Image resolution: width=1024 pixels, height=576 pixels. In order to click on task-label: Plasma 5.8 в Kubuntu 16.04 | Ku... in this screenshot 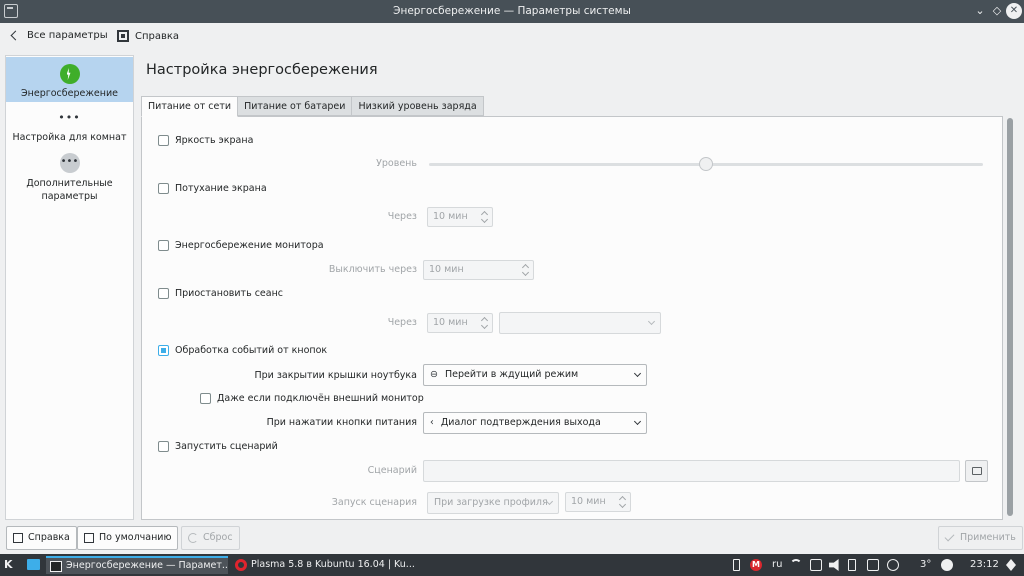, I will do `click(333, 564)`.